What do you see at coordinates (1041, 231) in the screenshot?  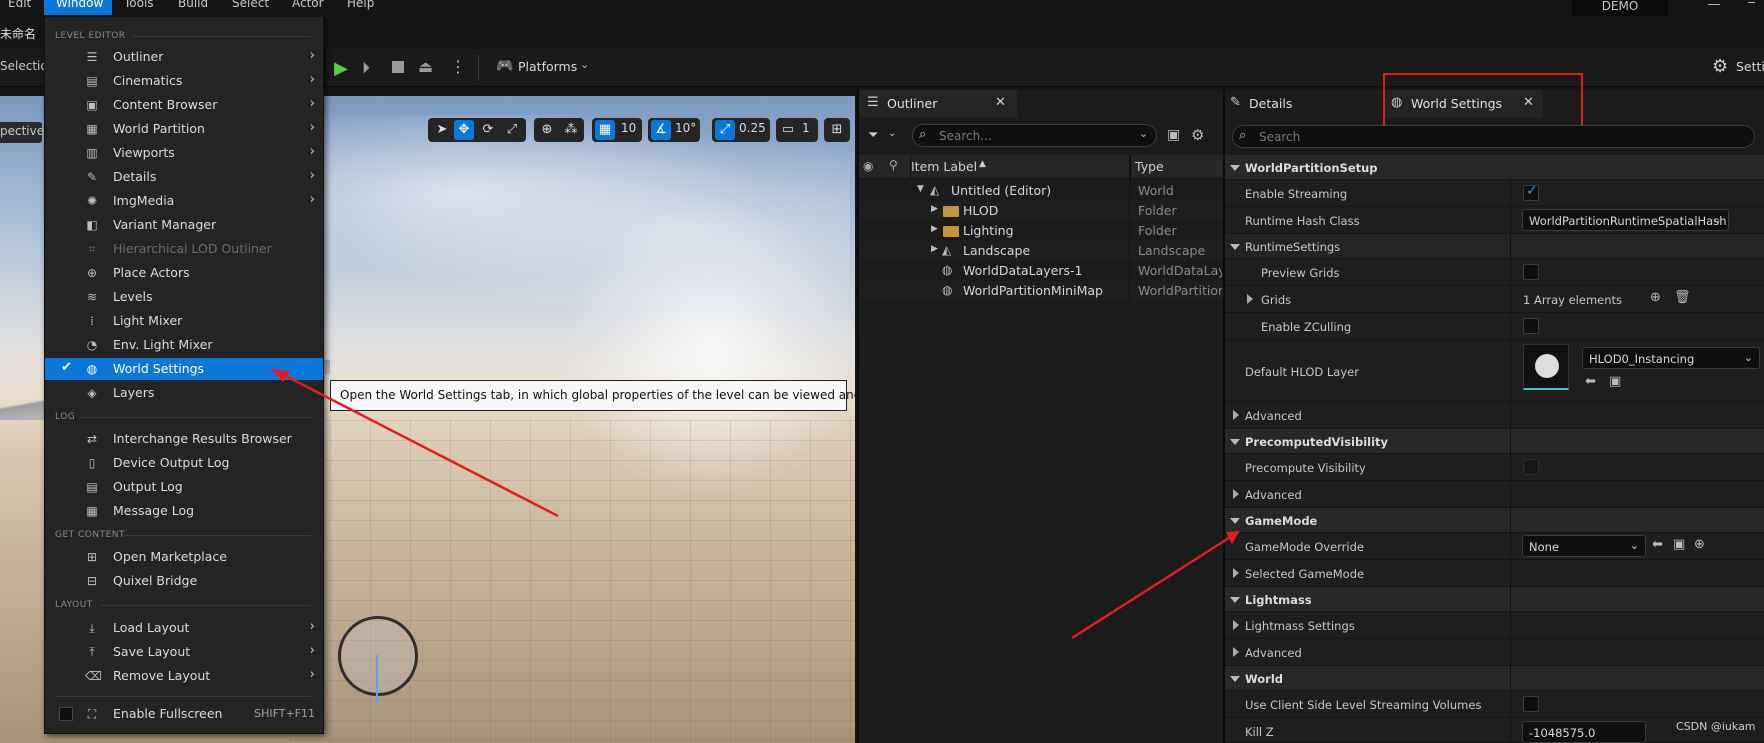 I see `outliner-row: ▶ Lighting Folder` at bounding box center [1041, 231].